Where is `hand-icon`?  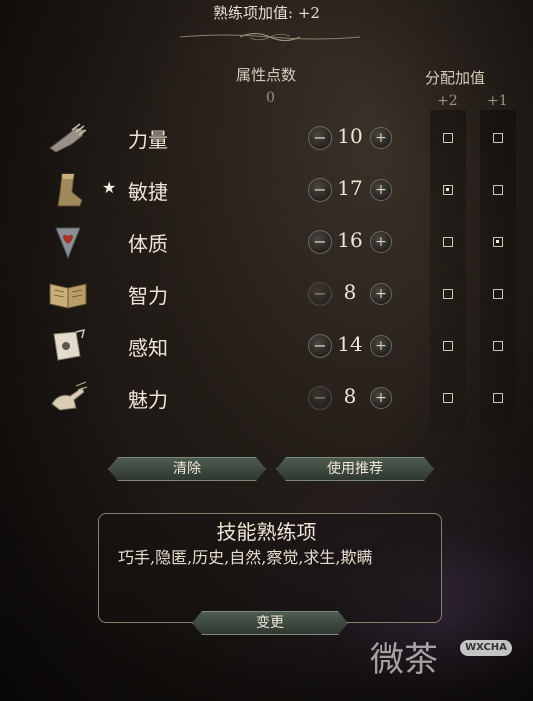 hand-icon is located at coordinates (69, 396).